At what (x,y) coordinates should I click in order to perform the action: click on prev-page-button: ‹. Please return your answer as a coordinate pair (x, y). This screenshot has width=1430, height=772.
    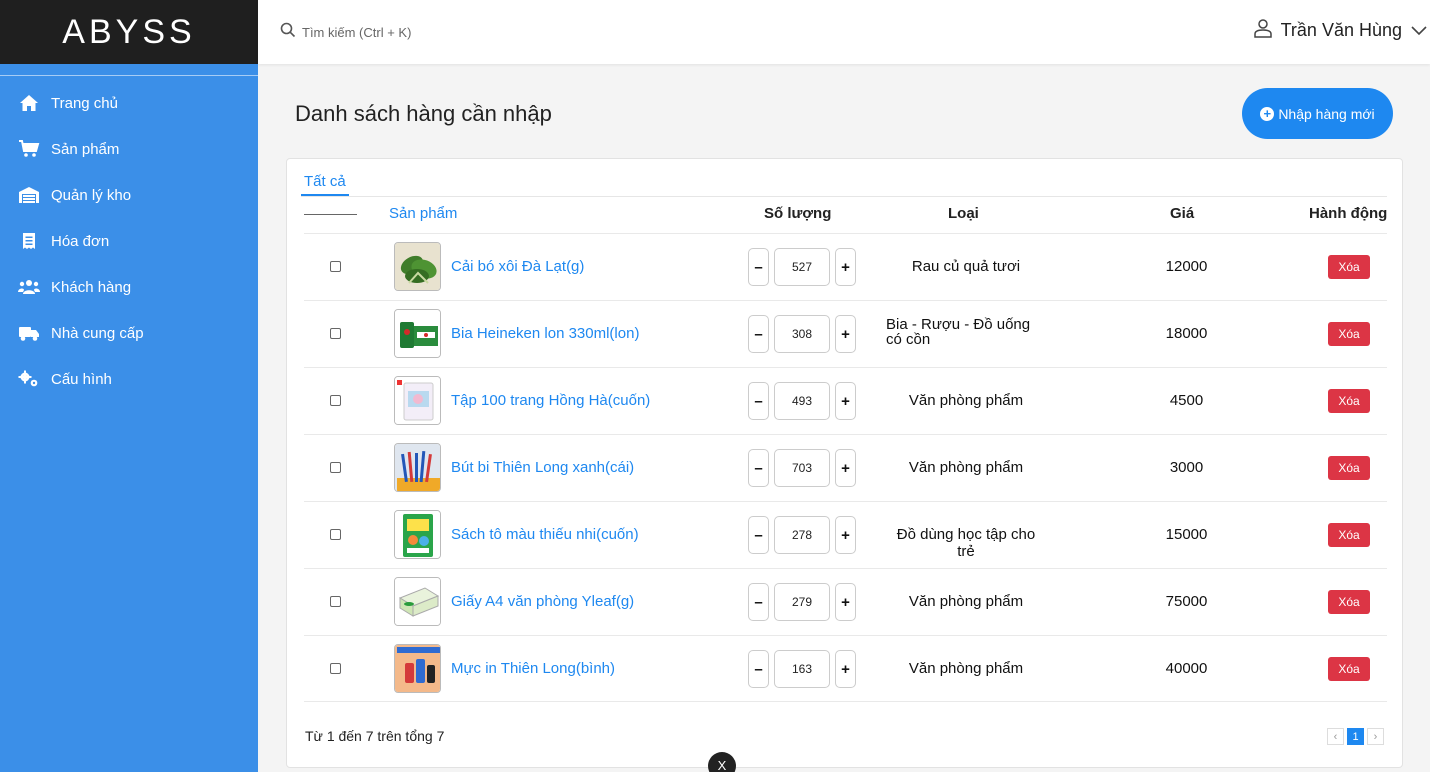
    Looking at the image, I should click on (1335, 736).